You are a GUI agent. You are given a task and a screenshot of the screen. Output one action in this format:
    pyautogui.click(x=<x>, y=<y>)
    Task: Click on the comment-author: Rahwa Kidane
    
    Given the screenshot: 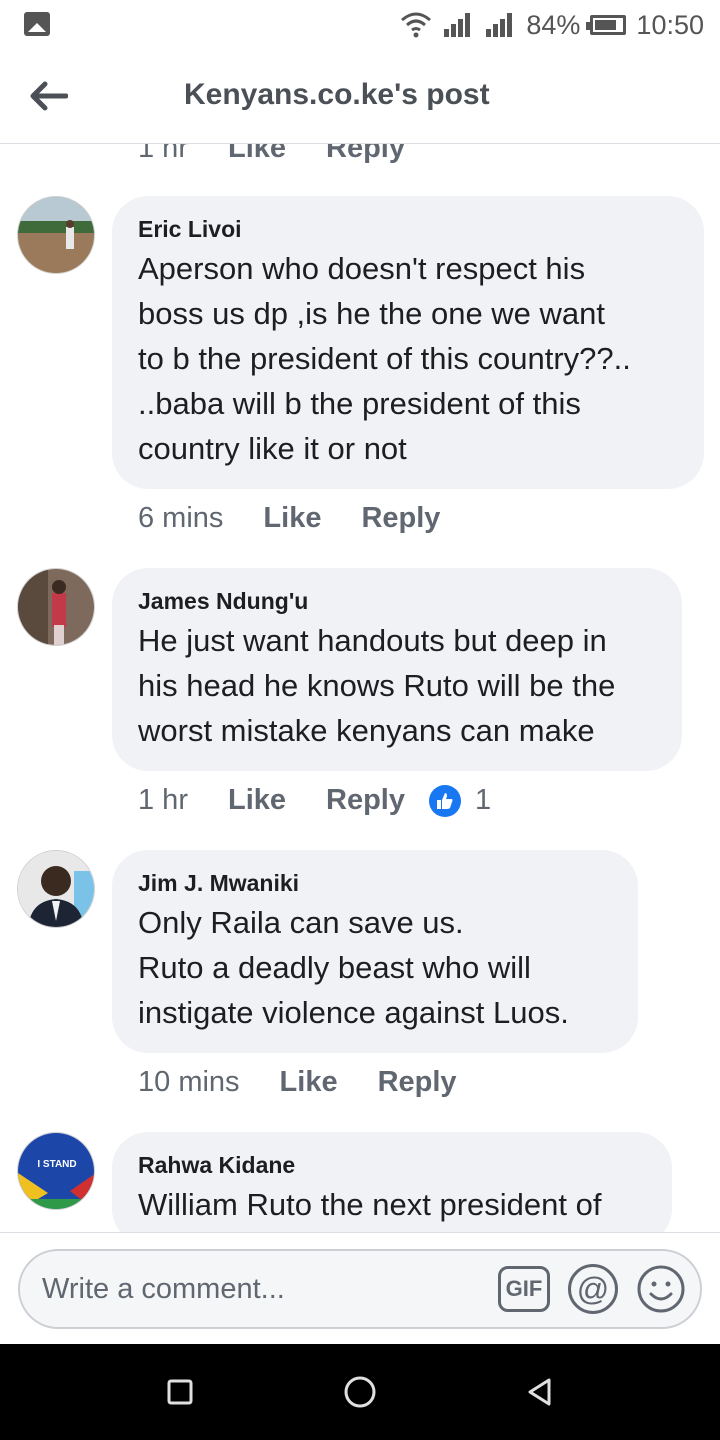 What is the action you would take?
    pyautogui.click(x=392, y=1165)
    